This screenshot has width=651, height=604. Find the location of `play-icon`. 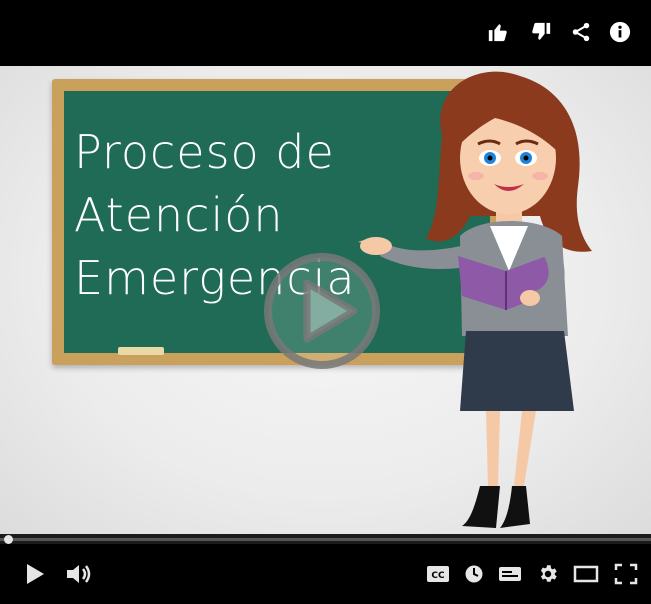

play-icon is located at coordinates (35, 574).